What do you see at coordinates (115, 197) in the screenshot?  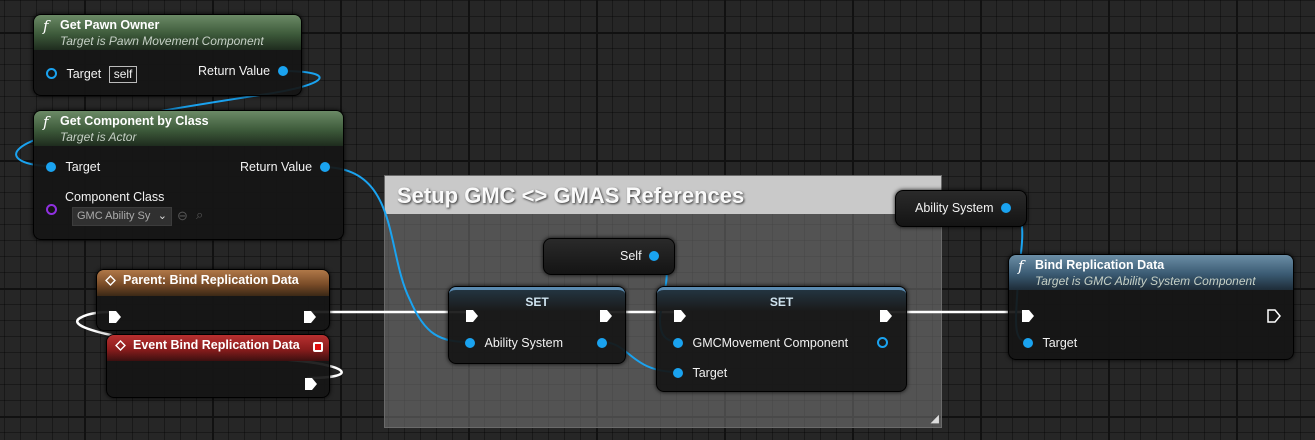 I see `component-class-label: Component Class` at bounding box center [115, 197].